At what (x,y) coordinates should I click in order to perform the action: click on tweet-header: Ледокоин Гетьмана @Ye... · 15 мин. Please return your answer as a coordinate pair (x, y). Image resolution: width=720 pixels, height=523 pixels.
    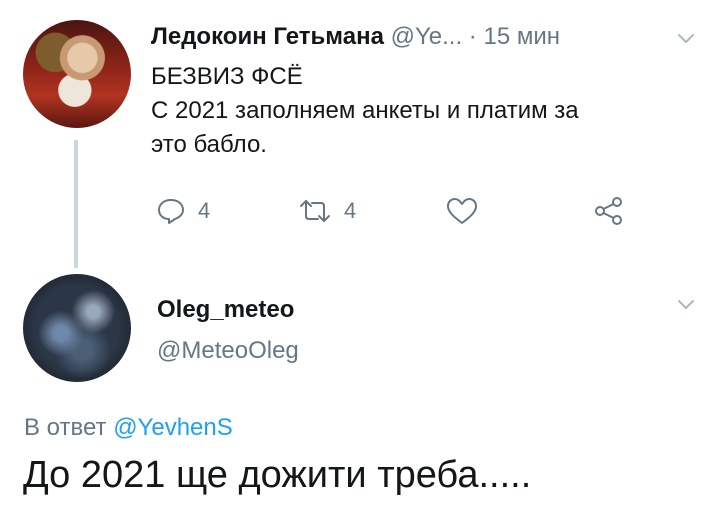
    Looking at the image, I should click on (355, 37).